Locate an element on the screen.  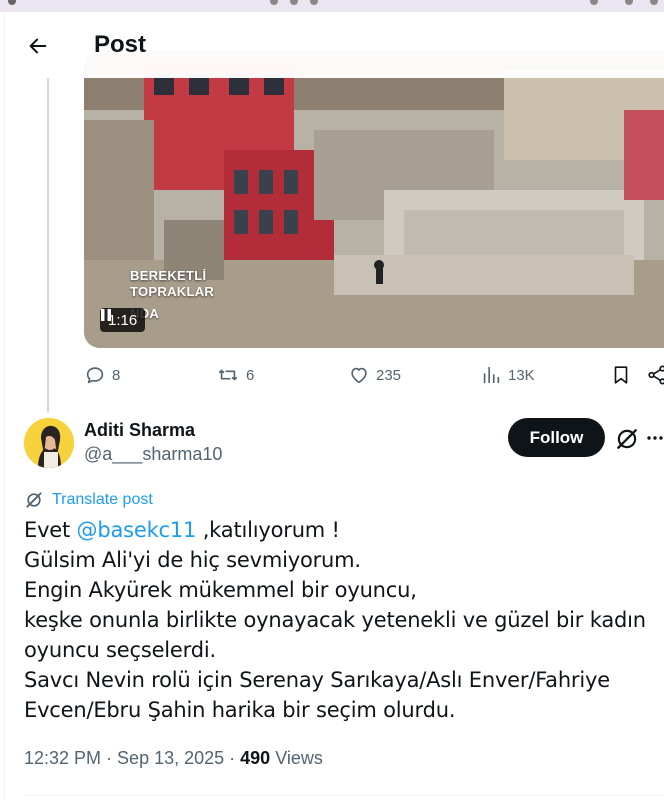
back-button is located at coordinates (38, 46).